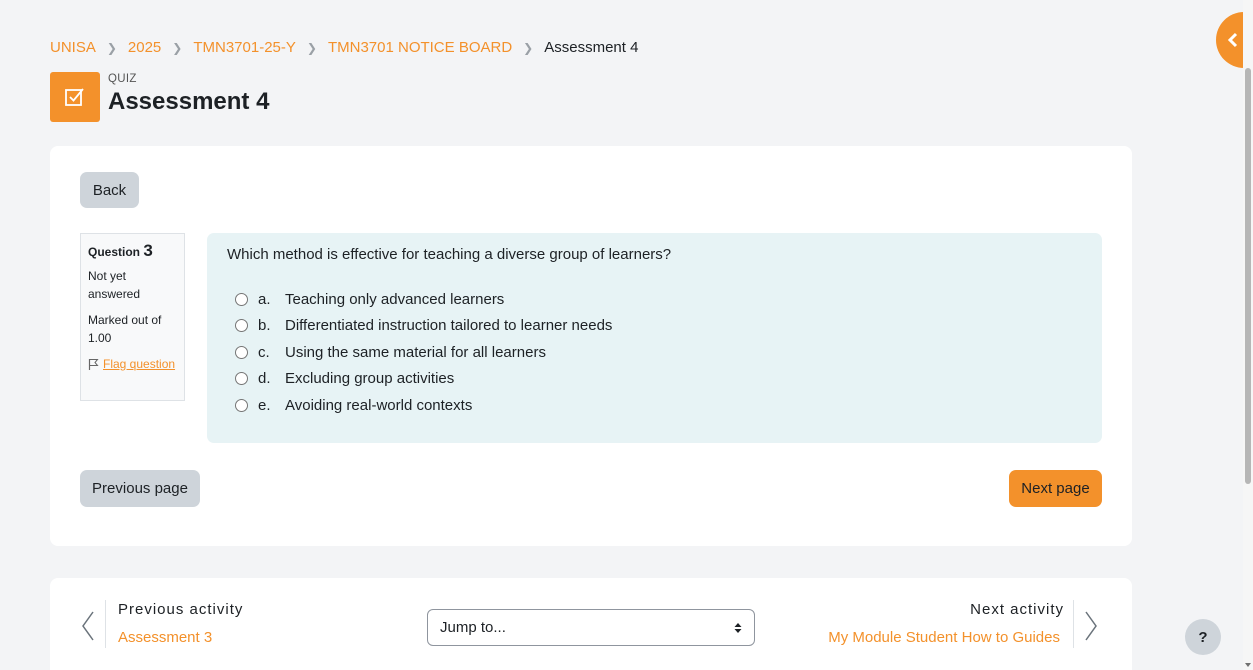 The height and width of the screenshot is (670, 1253). I want to click on next-page-button: Next page, so click(1055, 488).